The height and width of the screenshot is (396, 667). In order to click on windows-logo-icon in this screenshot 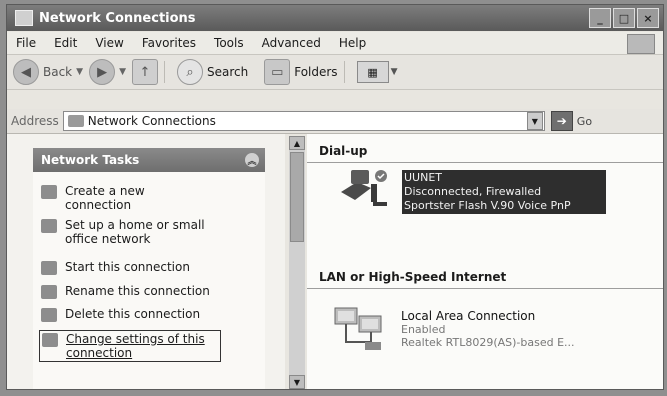, I will do `click(641, 44)`.